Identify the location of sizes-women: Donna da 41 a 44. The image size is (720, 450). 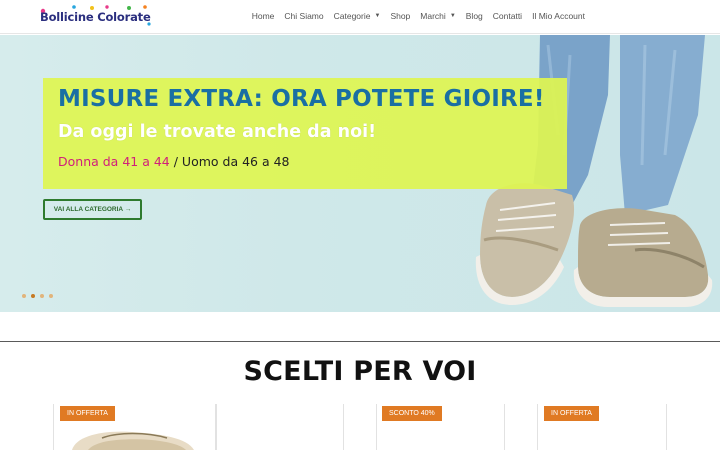
(114, 161).